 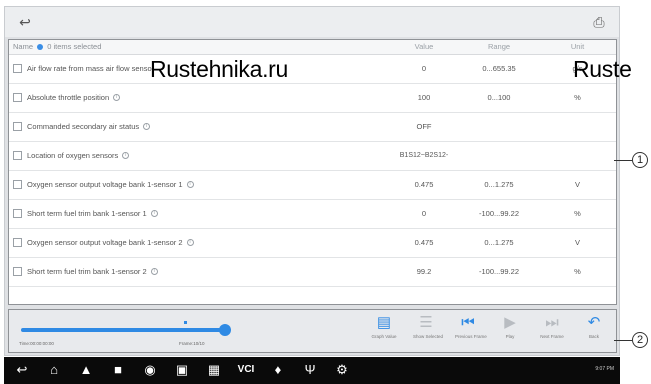 What do you see at coordinates (424, 47) in the screenshot?
I see `value-header: Value` at bounding box center [424, 47].